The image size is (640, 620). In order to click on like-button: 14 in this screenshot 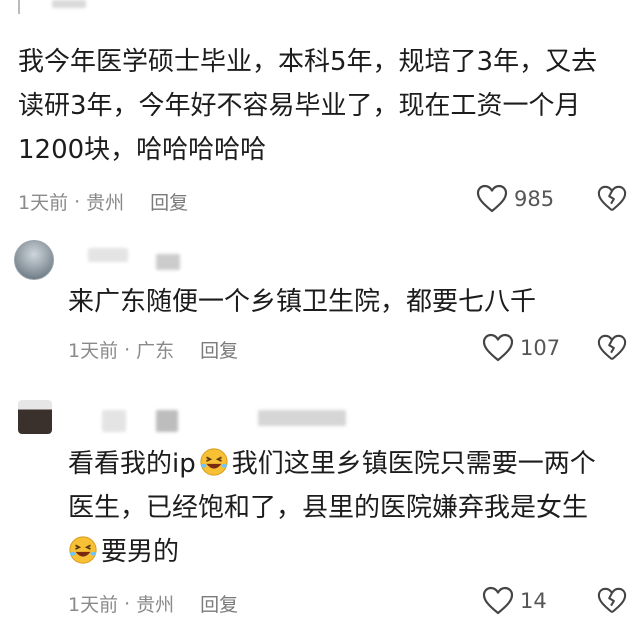, I will do `click(514, 601)`.